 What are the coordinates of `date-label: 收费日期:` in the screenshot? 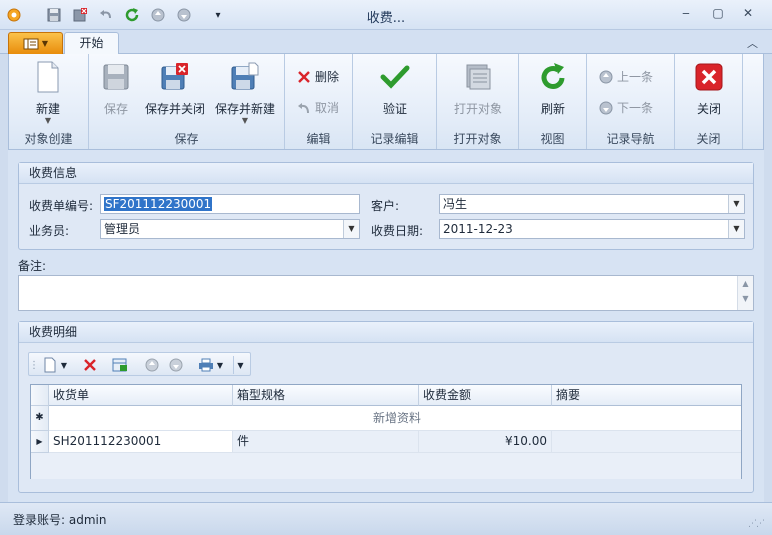 It's located at (397, 231).